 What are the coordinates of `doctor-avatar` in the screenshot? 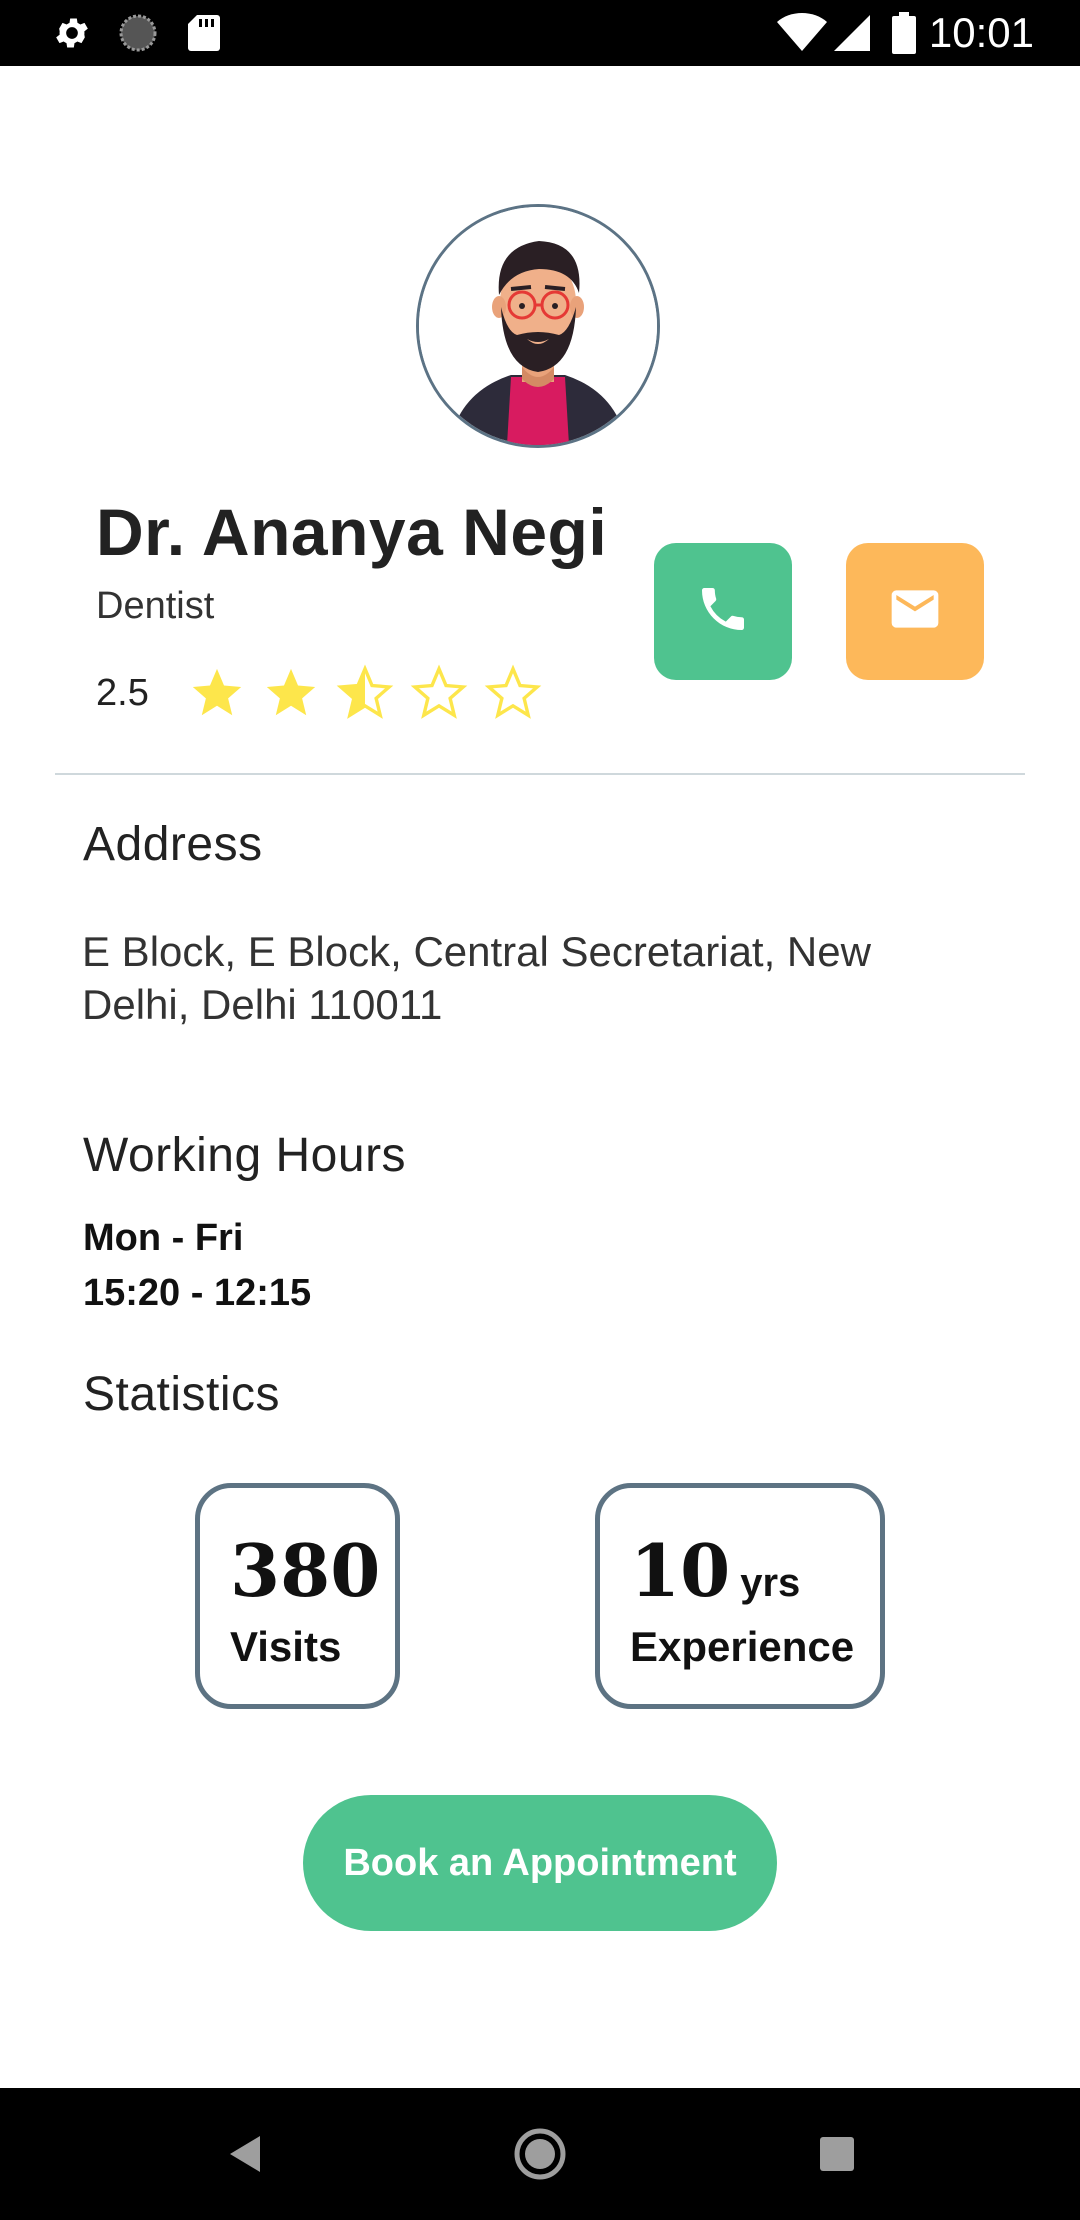 It's located at (538, 326).